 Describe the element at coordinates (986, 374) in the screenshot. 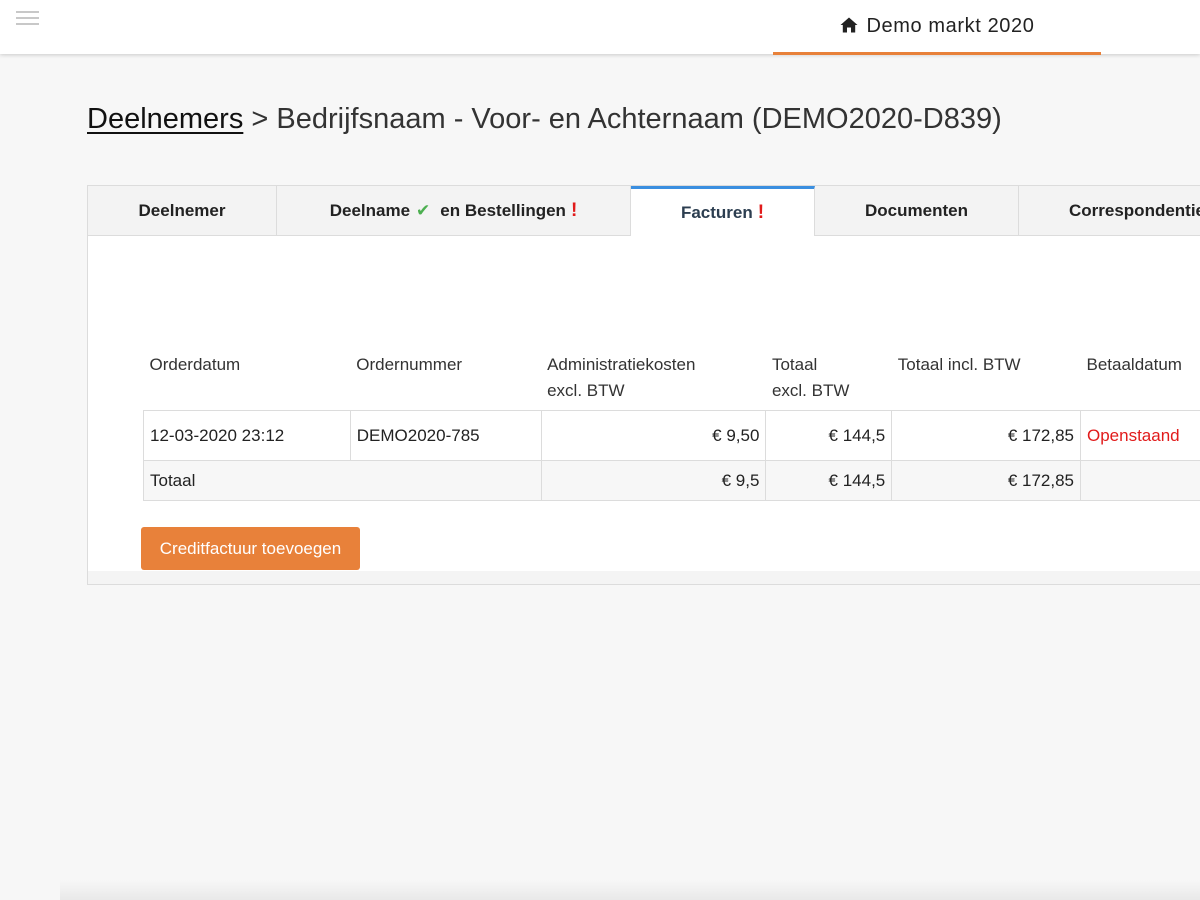

I see `col-totaal-incl: Totaal incl. BTW` at that location.